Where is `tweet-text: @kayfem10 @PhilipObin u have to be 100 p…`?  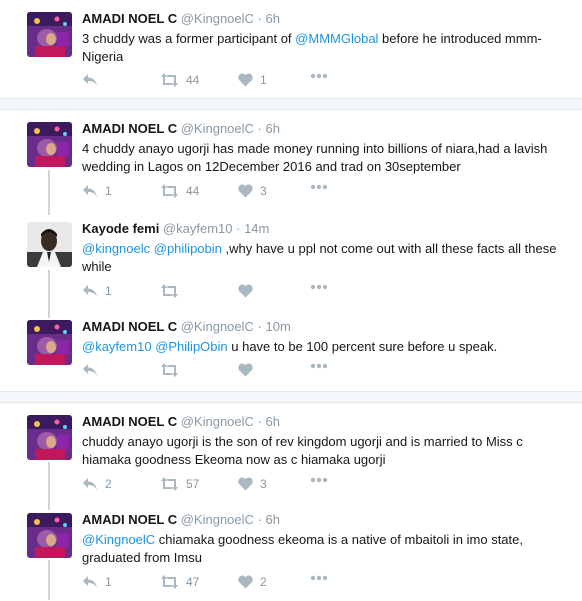 tweet-text: @kayfem10 @PhilipObin u have to be 100 p… is located at coordinates (322, 347).